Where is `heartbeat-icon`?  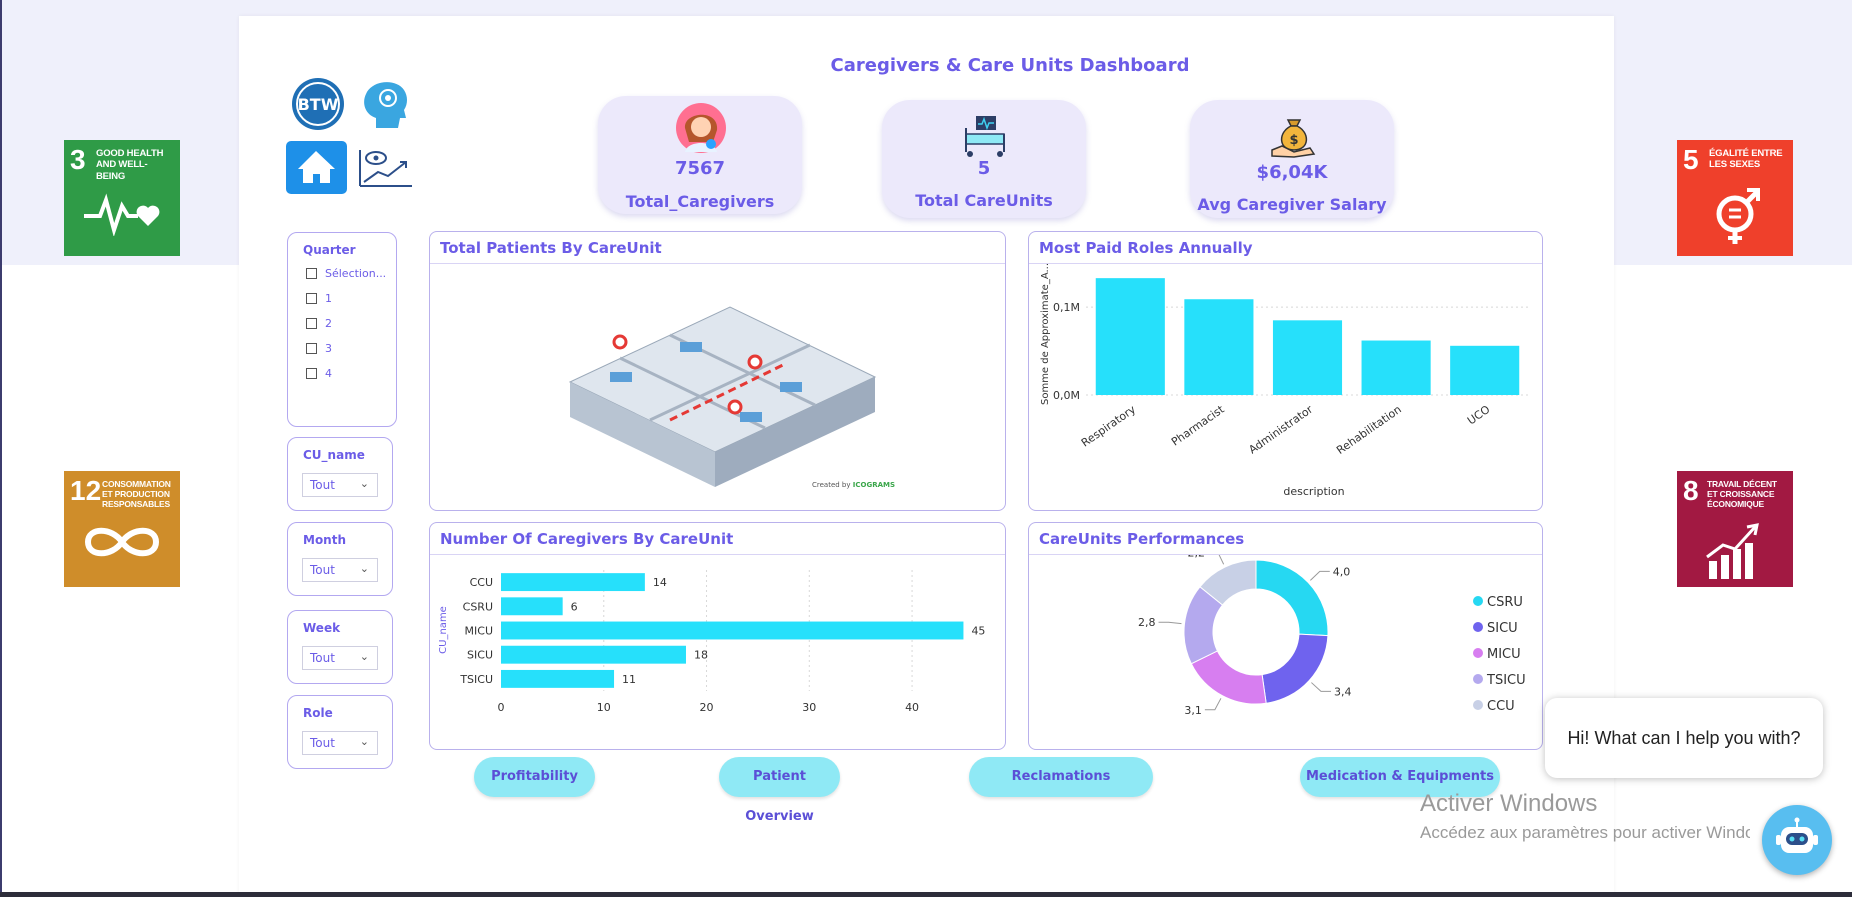
heartbeat-icon is located at coordinates (122, 214).